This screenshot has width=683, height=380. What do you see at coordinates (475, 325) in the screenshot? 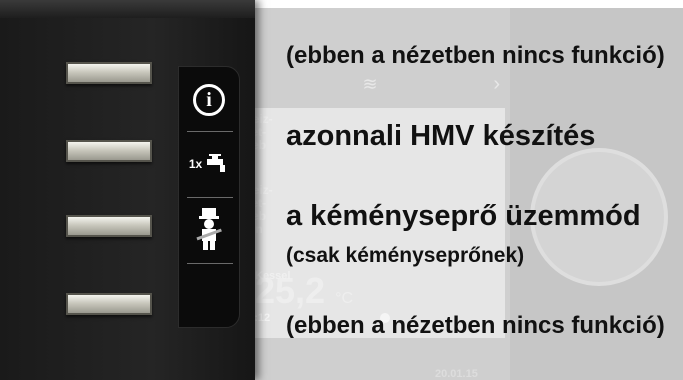
I see `label-button-4: (ebben a nézetben nincs funkció)` at bounding box center [475, 325].